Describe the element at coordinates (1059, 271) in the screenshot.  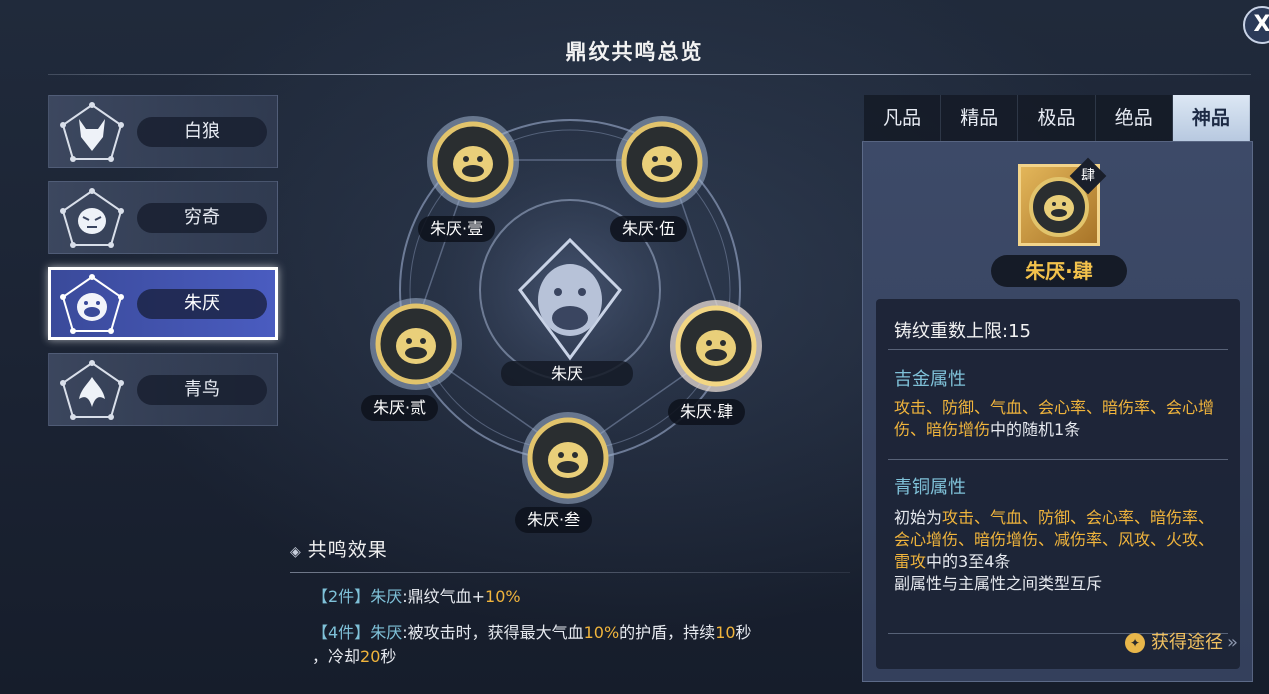
I see `item-name: 朱厌·肆` at that location.